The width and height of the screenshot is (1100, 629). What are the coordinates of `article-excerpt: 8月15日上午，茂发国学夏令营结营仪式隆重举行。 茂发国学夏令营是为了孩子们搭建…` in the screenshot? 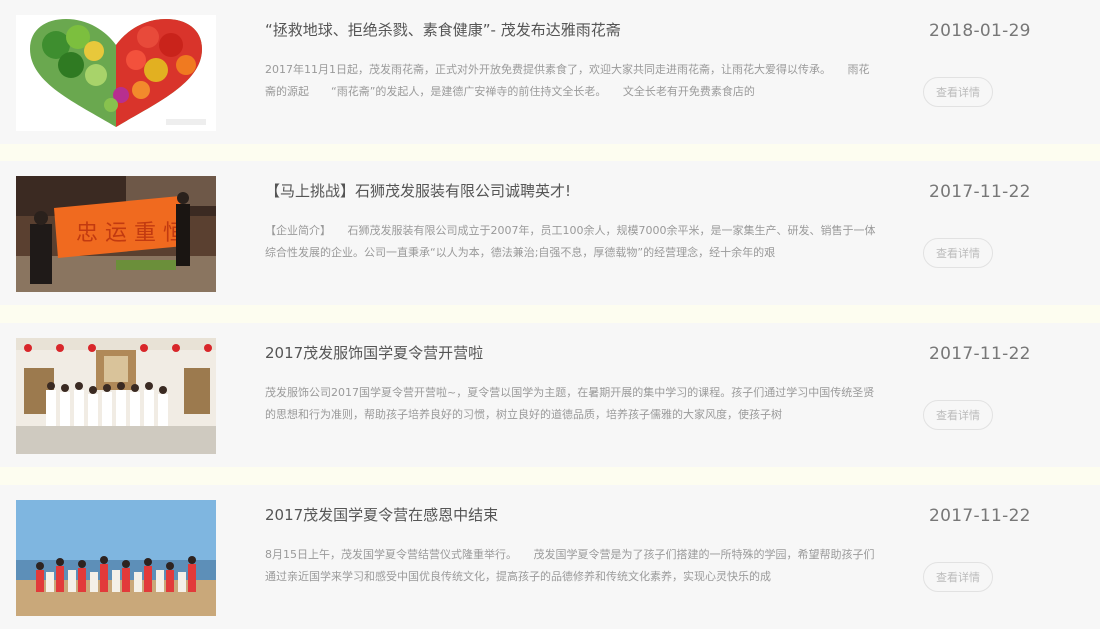 It's located at (570, 565).